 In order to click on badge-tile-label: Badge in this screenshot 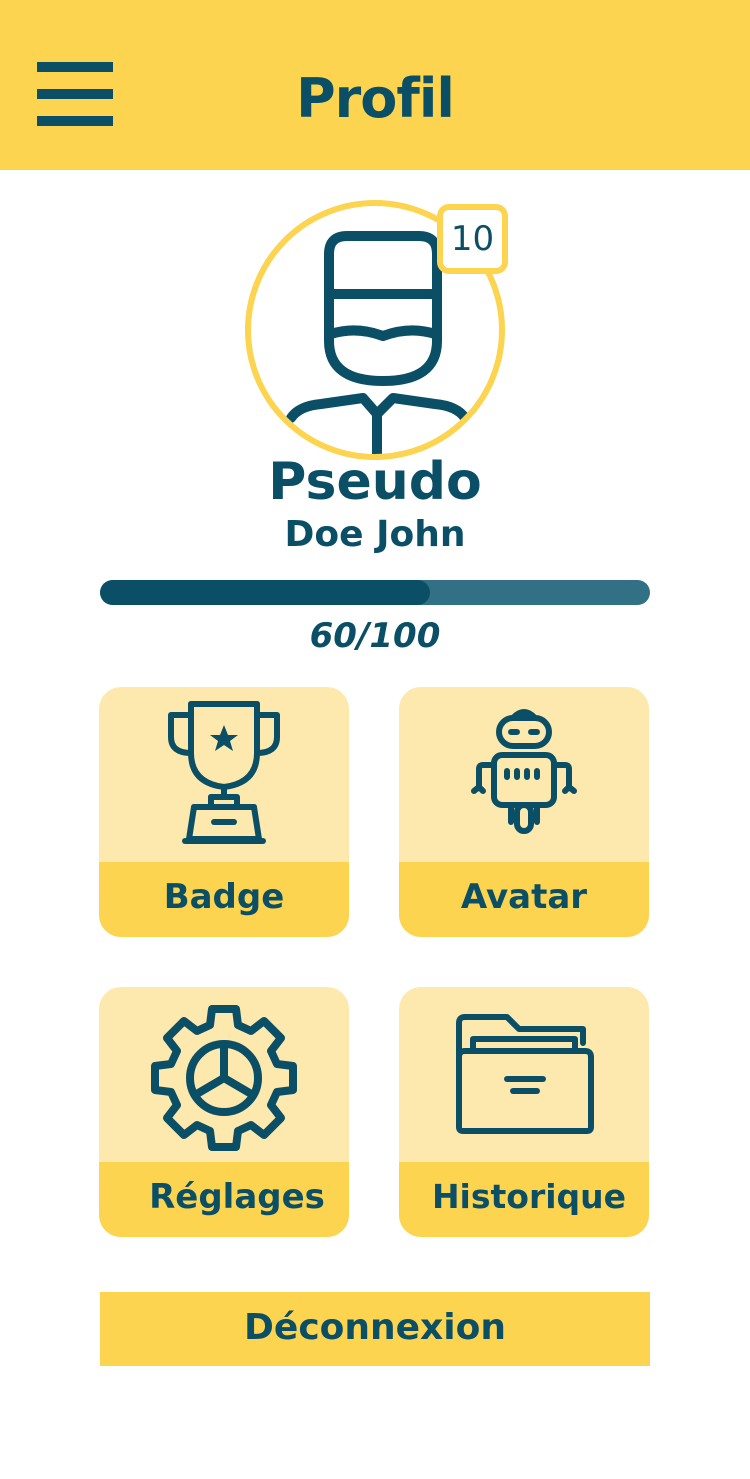, I will do `click(224, 899)`.